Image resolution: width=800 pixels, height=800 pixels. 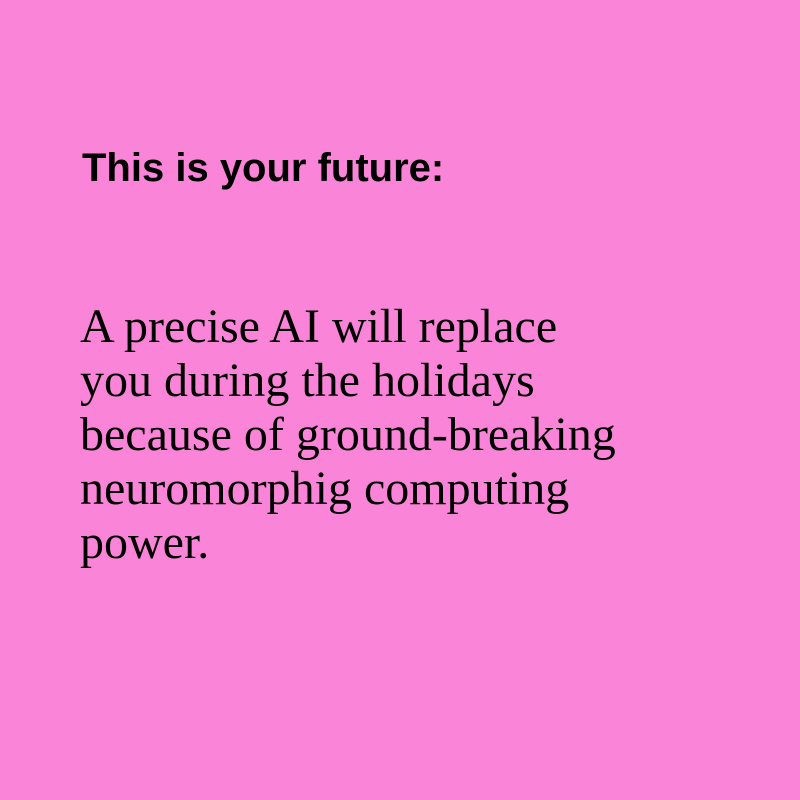 I want to click on body-line: power., so click(x=145, y=542).